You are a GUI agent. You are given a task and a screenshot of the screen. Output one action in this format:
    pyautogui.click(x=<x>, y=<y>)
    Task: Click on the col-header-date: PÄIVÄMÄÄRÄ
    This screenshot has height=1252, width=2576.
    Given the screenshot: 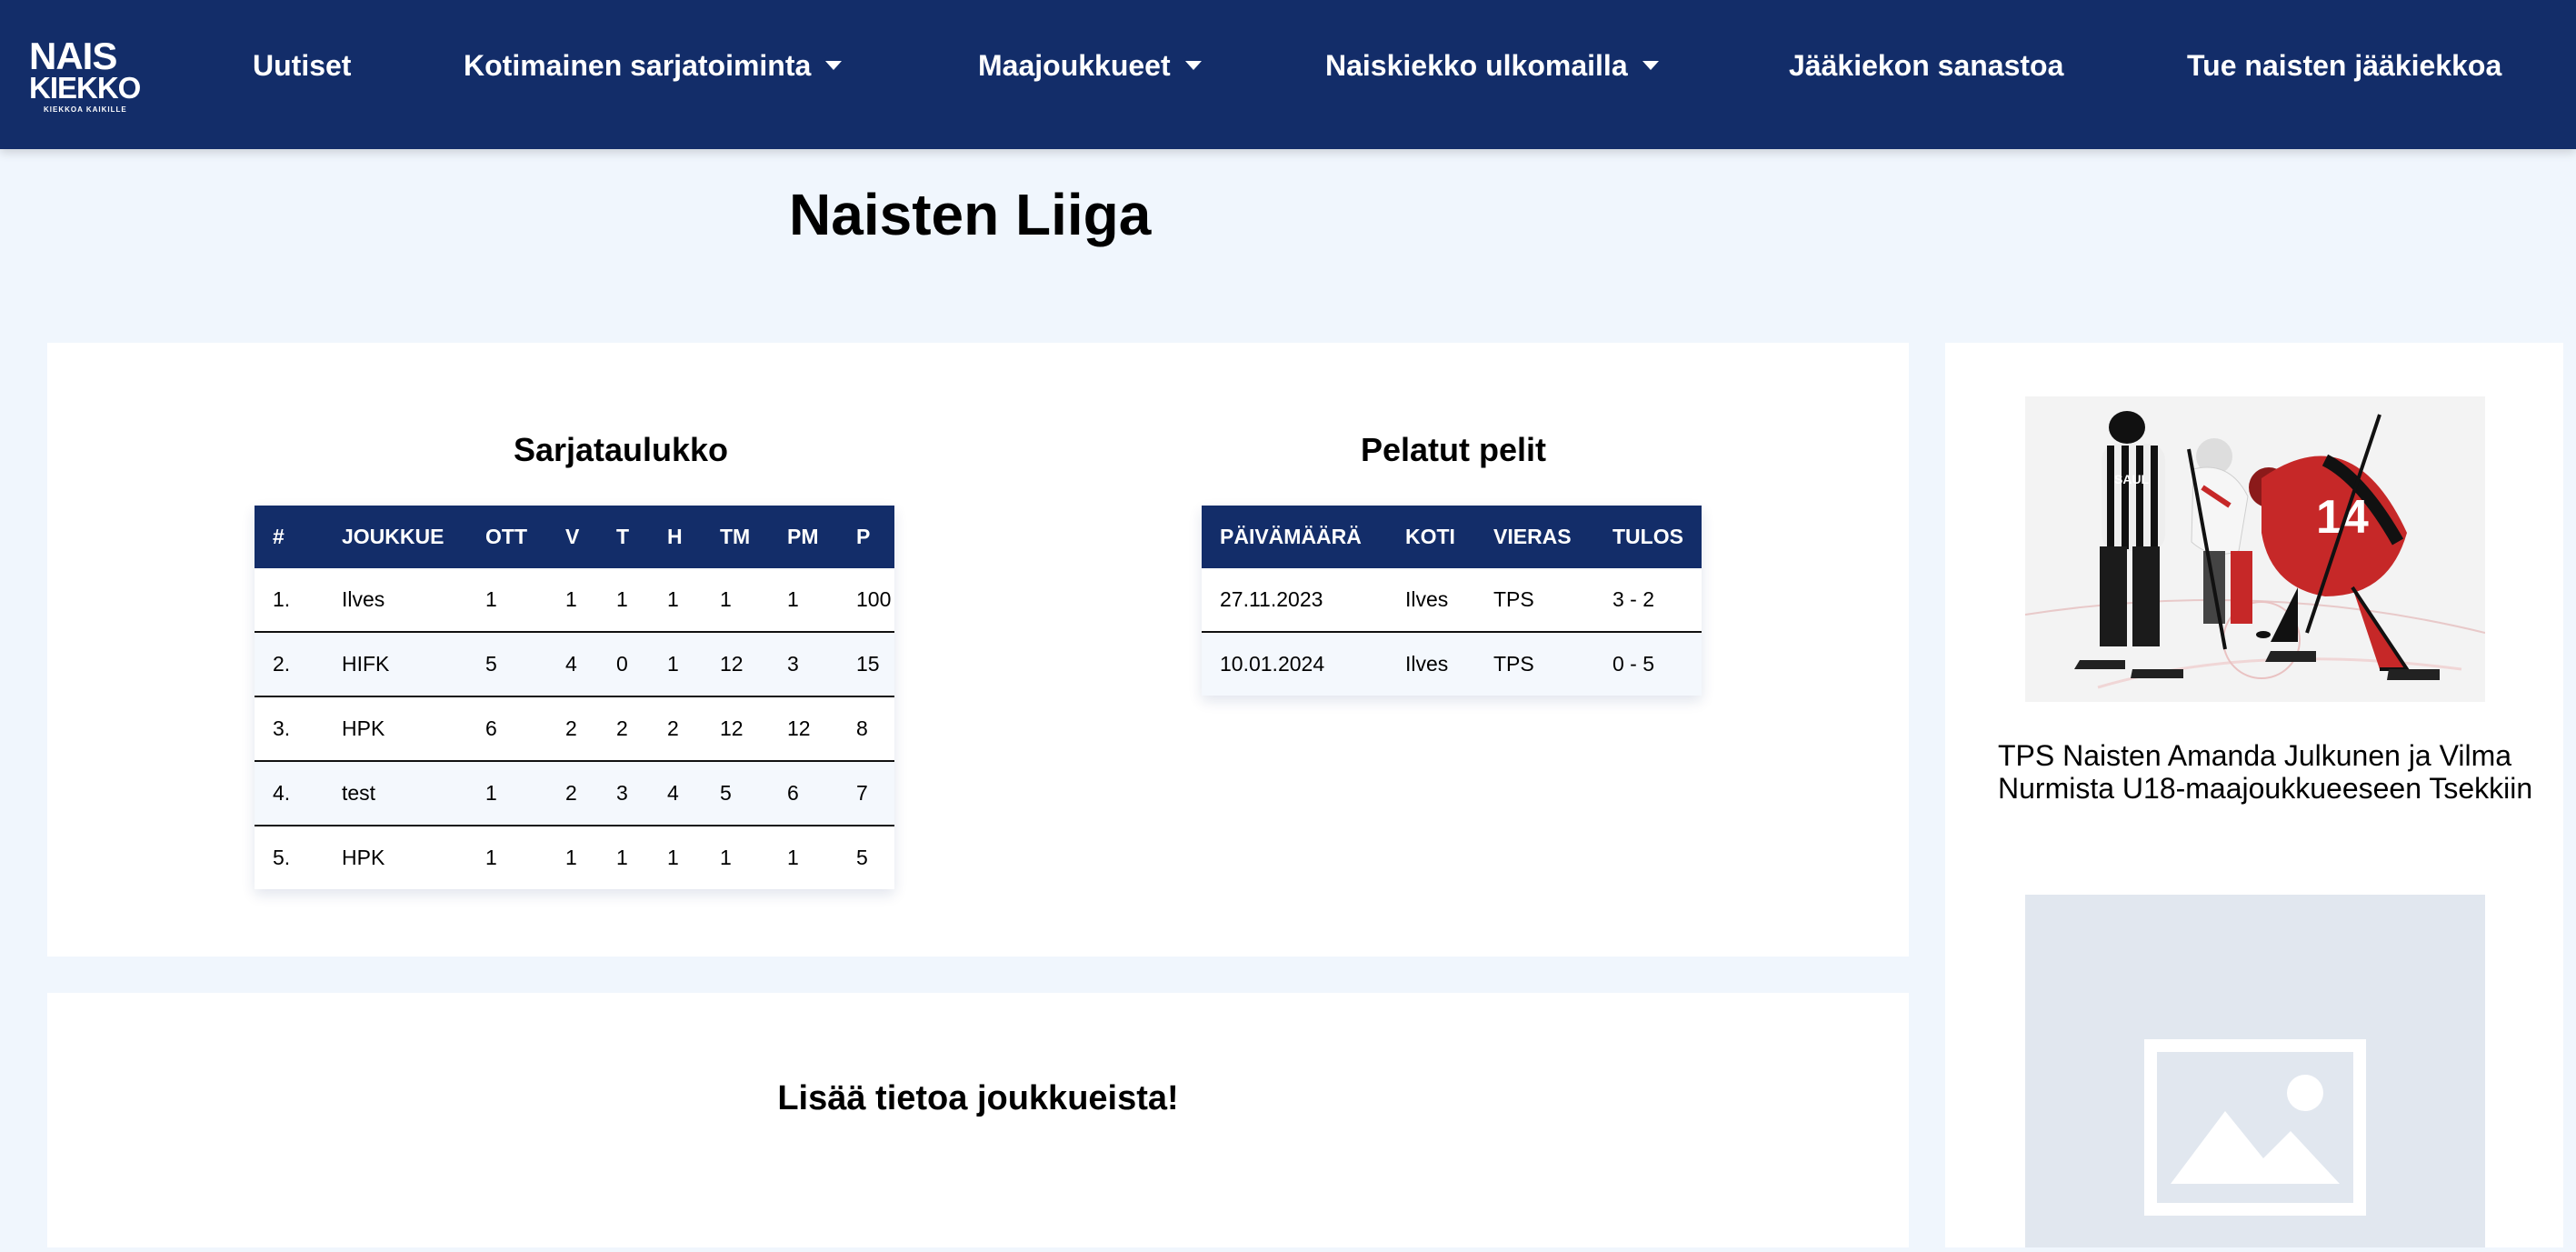 What is the action you would take?
    pyautogui.click(x=1294, y=537)
    